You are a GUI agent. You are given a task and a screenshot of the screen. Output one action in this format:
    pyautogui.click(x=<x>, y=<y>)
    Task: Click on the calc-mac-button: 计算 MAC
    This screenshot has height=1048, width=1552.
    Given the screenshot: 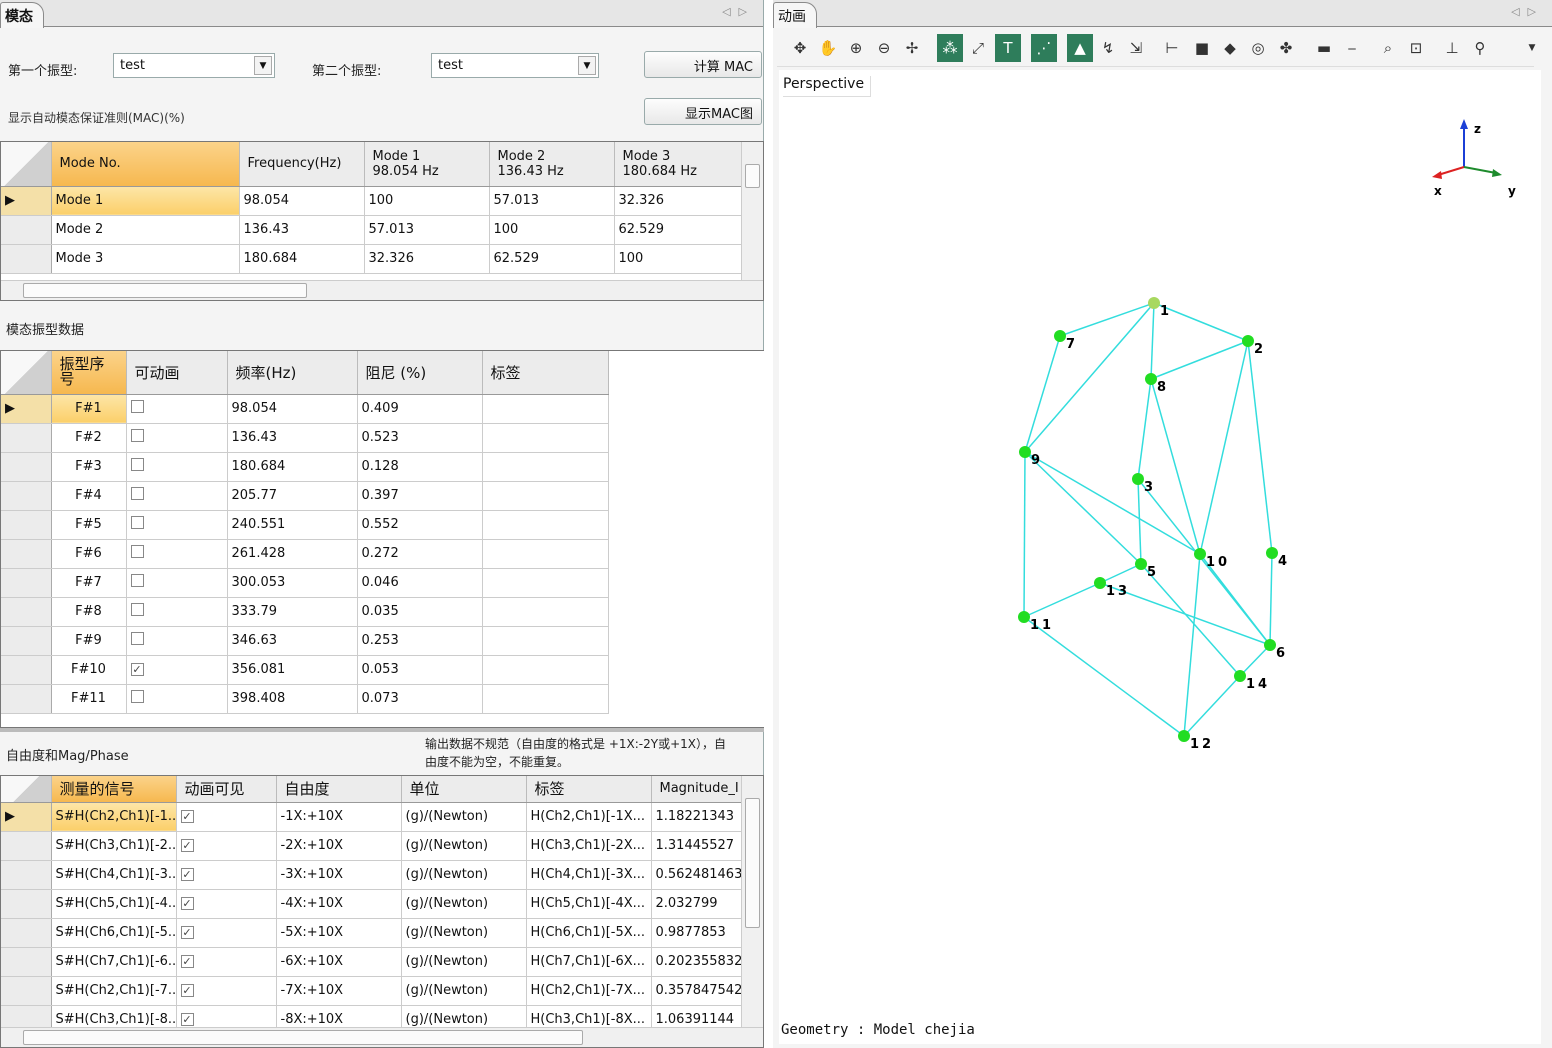 What is the action you would take?
    pyautogui.click(x=703, y=64)
    